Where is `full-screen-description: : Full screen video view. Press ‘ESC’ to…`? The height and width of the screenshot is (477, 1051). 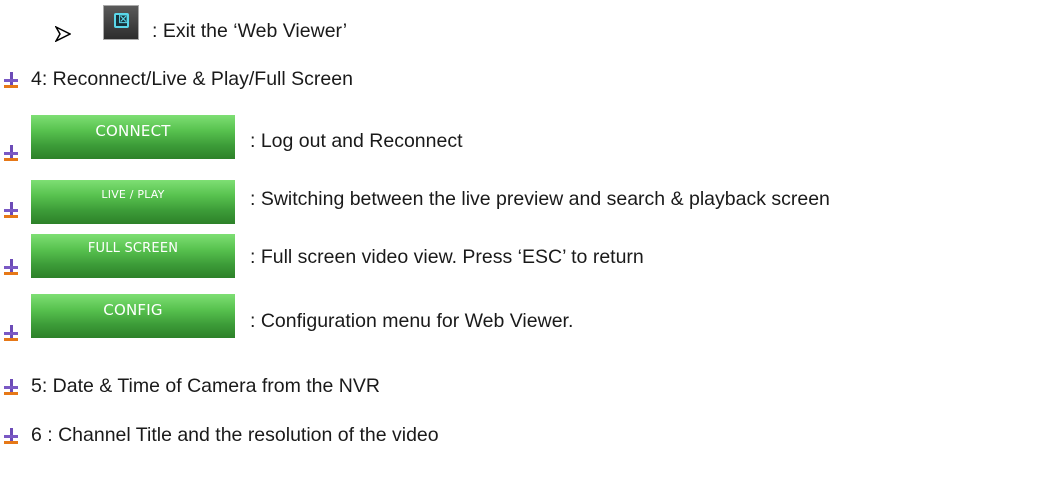
full-screen-description: : Full screen video view. Press ‘ESC’ to… is located at coordinates (447, 257).